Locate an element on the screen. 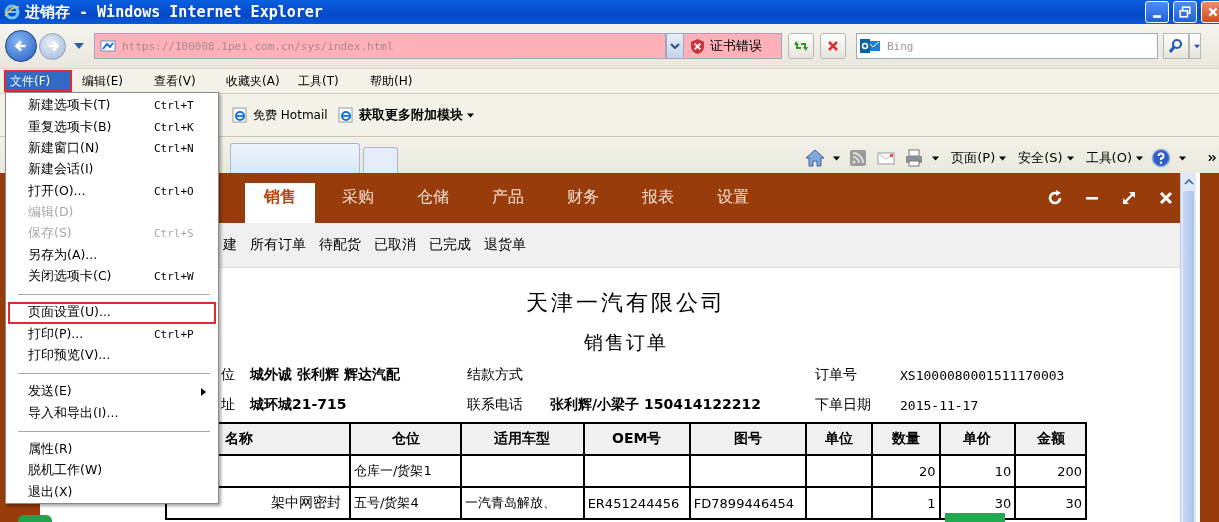  certificate-error-button: 证书错误 is located at coordinates (733, 46).